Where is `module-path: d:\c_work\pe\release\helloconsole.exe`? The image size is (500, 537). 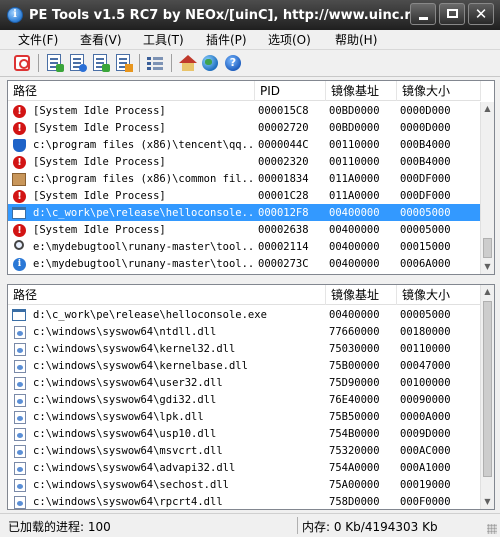 module-path: d:\c_work\pe\release\helloconsole.exe is located at coordinates (150, 314).